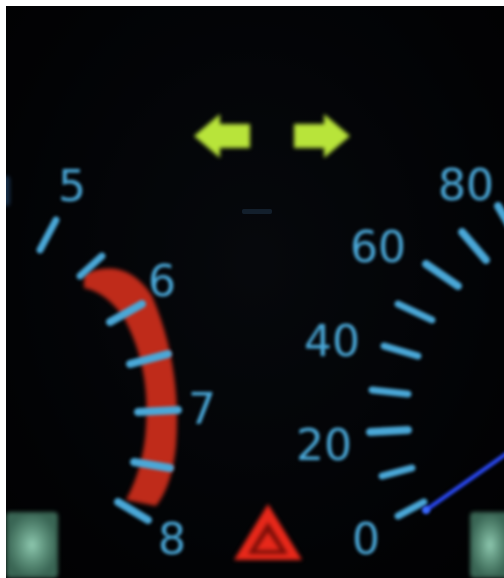 This screenshot has width=504, height=578. Describe the element at coordinates (324, 445) in the screenshot. I see `speedometer-label-20: 20` at that location.